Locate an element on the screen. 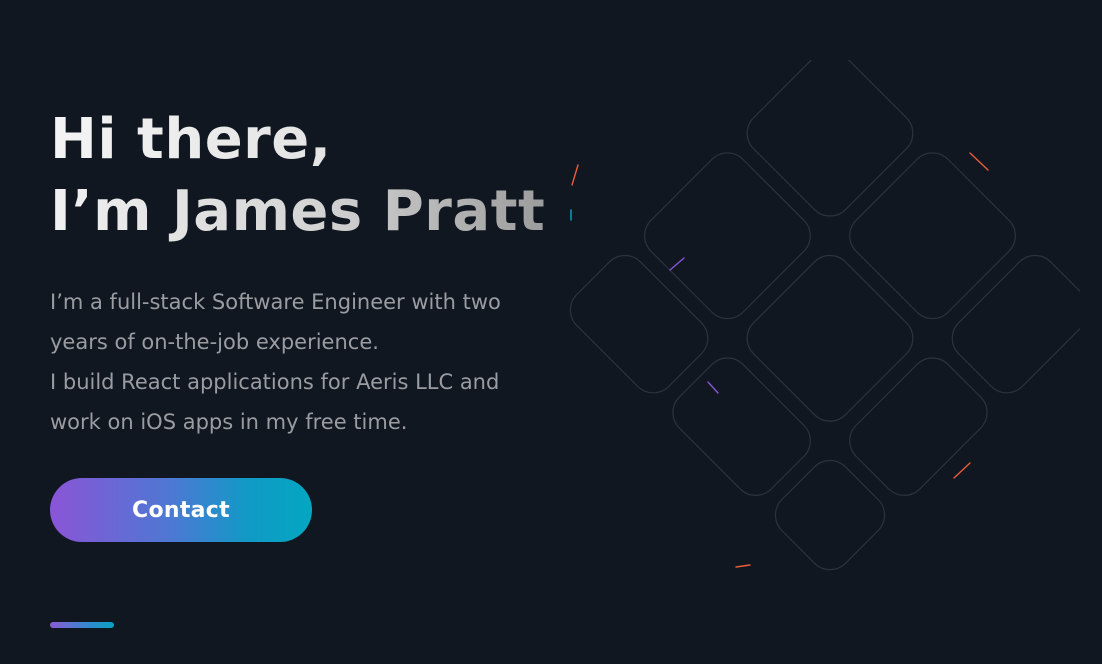 The height and width of the screenshot is (664, 1102). hero-title: Hi there, I’m James Pratt is located at coordinates (297, 176).